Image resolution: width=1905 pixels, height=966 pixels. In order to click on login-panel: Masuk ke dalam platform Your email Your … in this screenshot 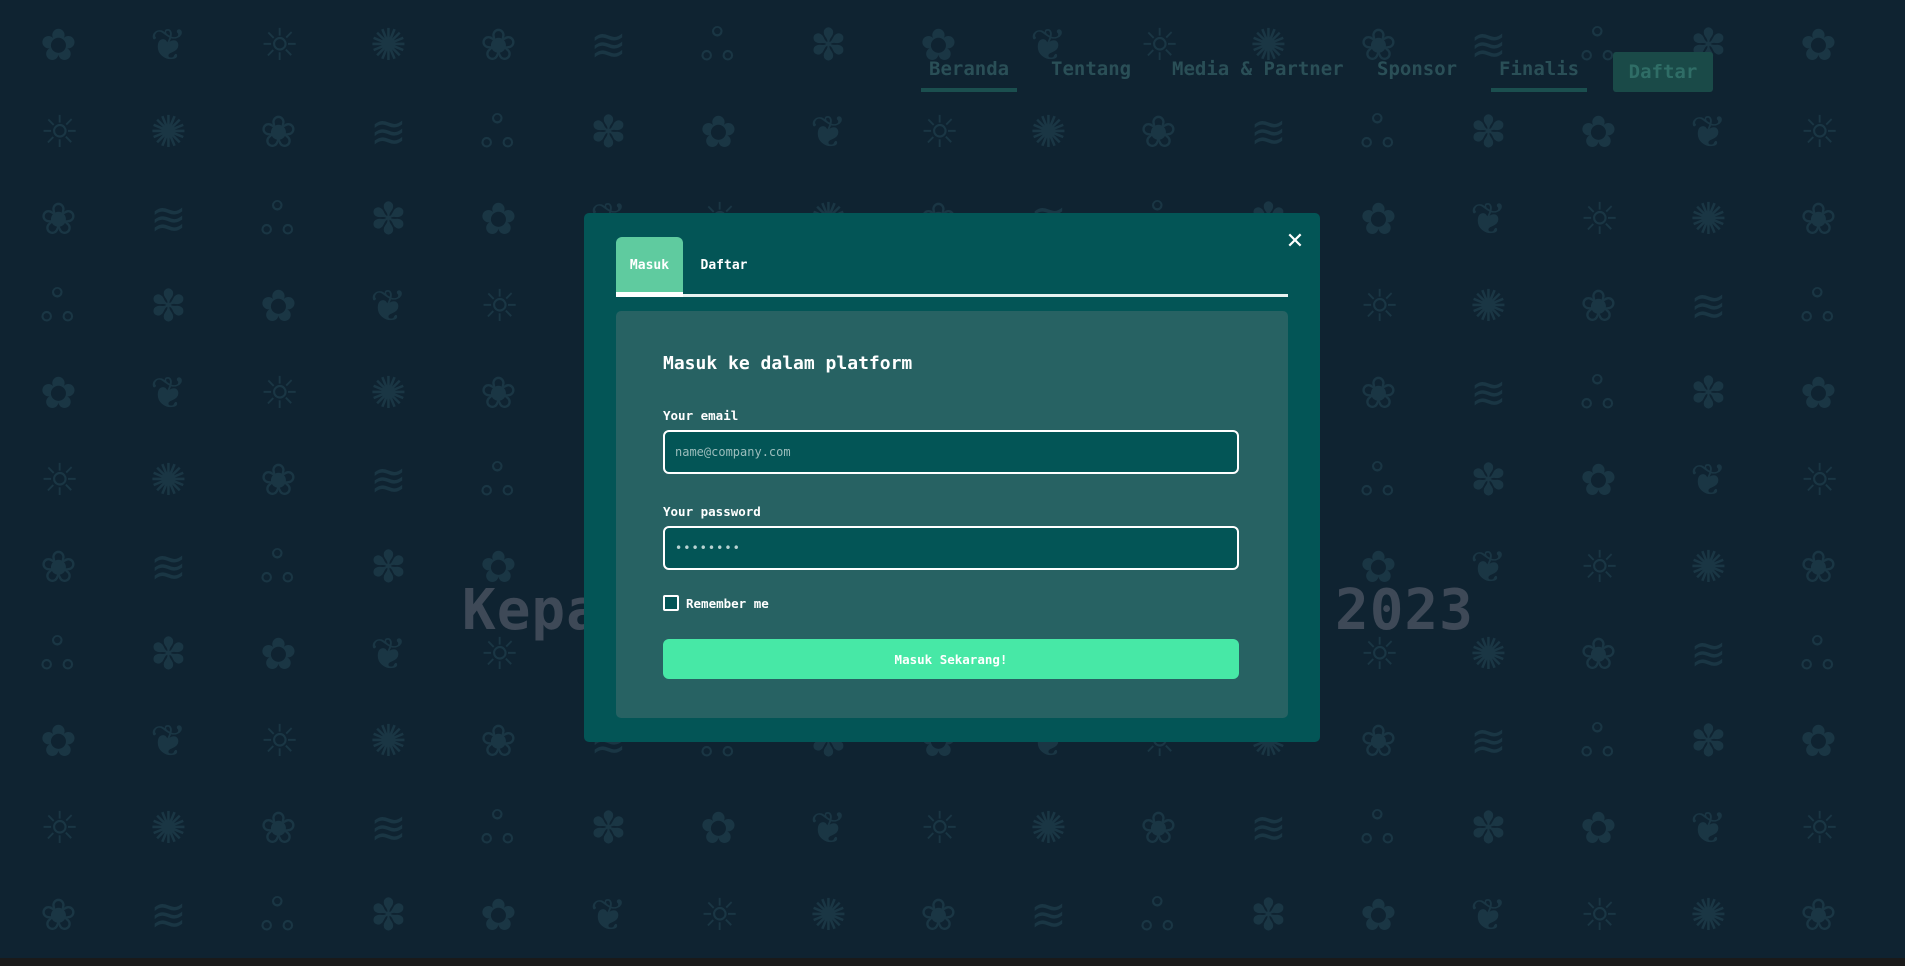, I will do `click(952, 514)`.